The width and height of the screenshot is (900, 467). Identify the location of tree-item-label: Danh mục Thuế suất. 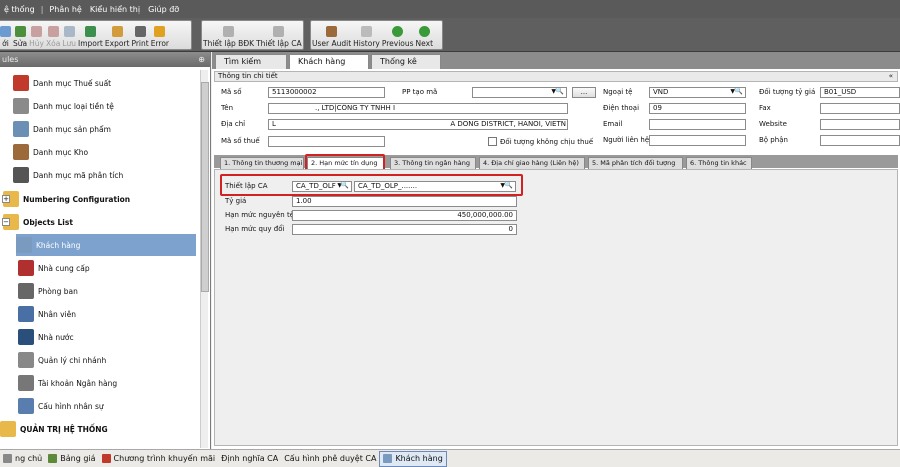
(72, 83).